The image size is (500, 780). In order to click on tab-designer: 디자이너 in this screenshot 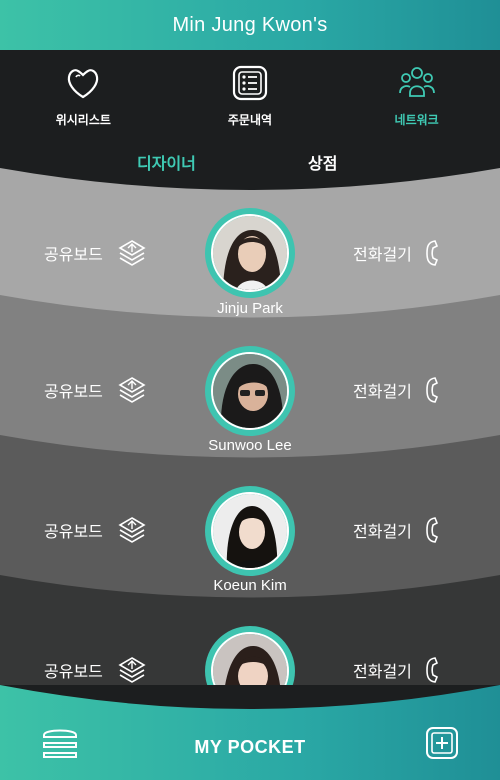, I will do `click(166, 162)`.